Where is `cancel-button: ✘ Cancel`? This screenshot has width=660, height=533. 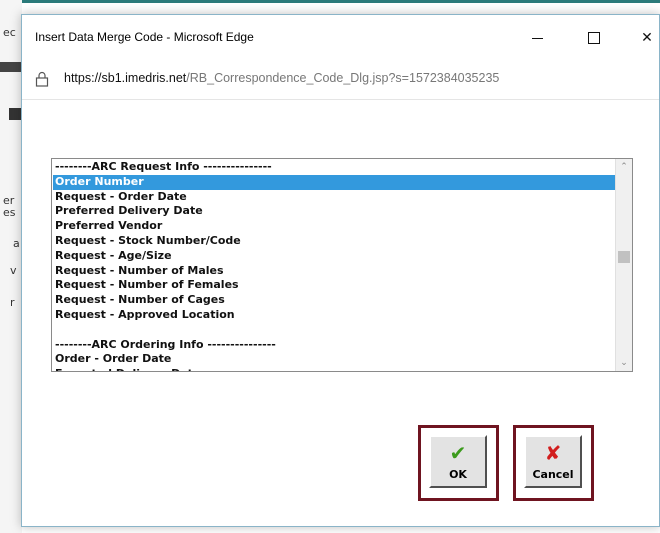 cancel-button: ✘ Cancel is located at coordinates (553, 461).